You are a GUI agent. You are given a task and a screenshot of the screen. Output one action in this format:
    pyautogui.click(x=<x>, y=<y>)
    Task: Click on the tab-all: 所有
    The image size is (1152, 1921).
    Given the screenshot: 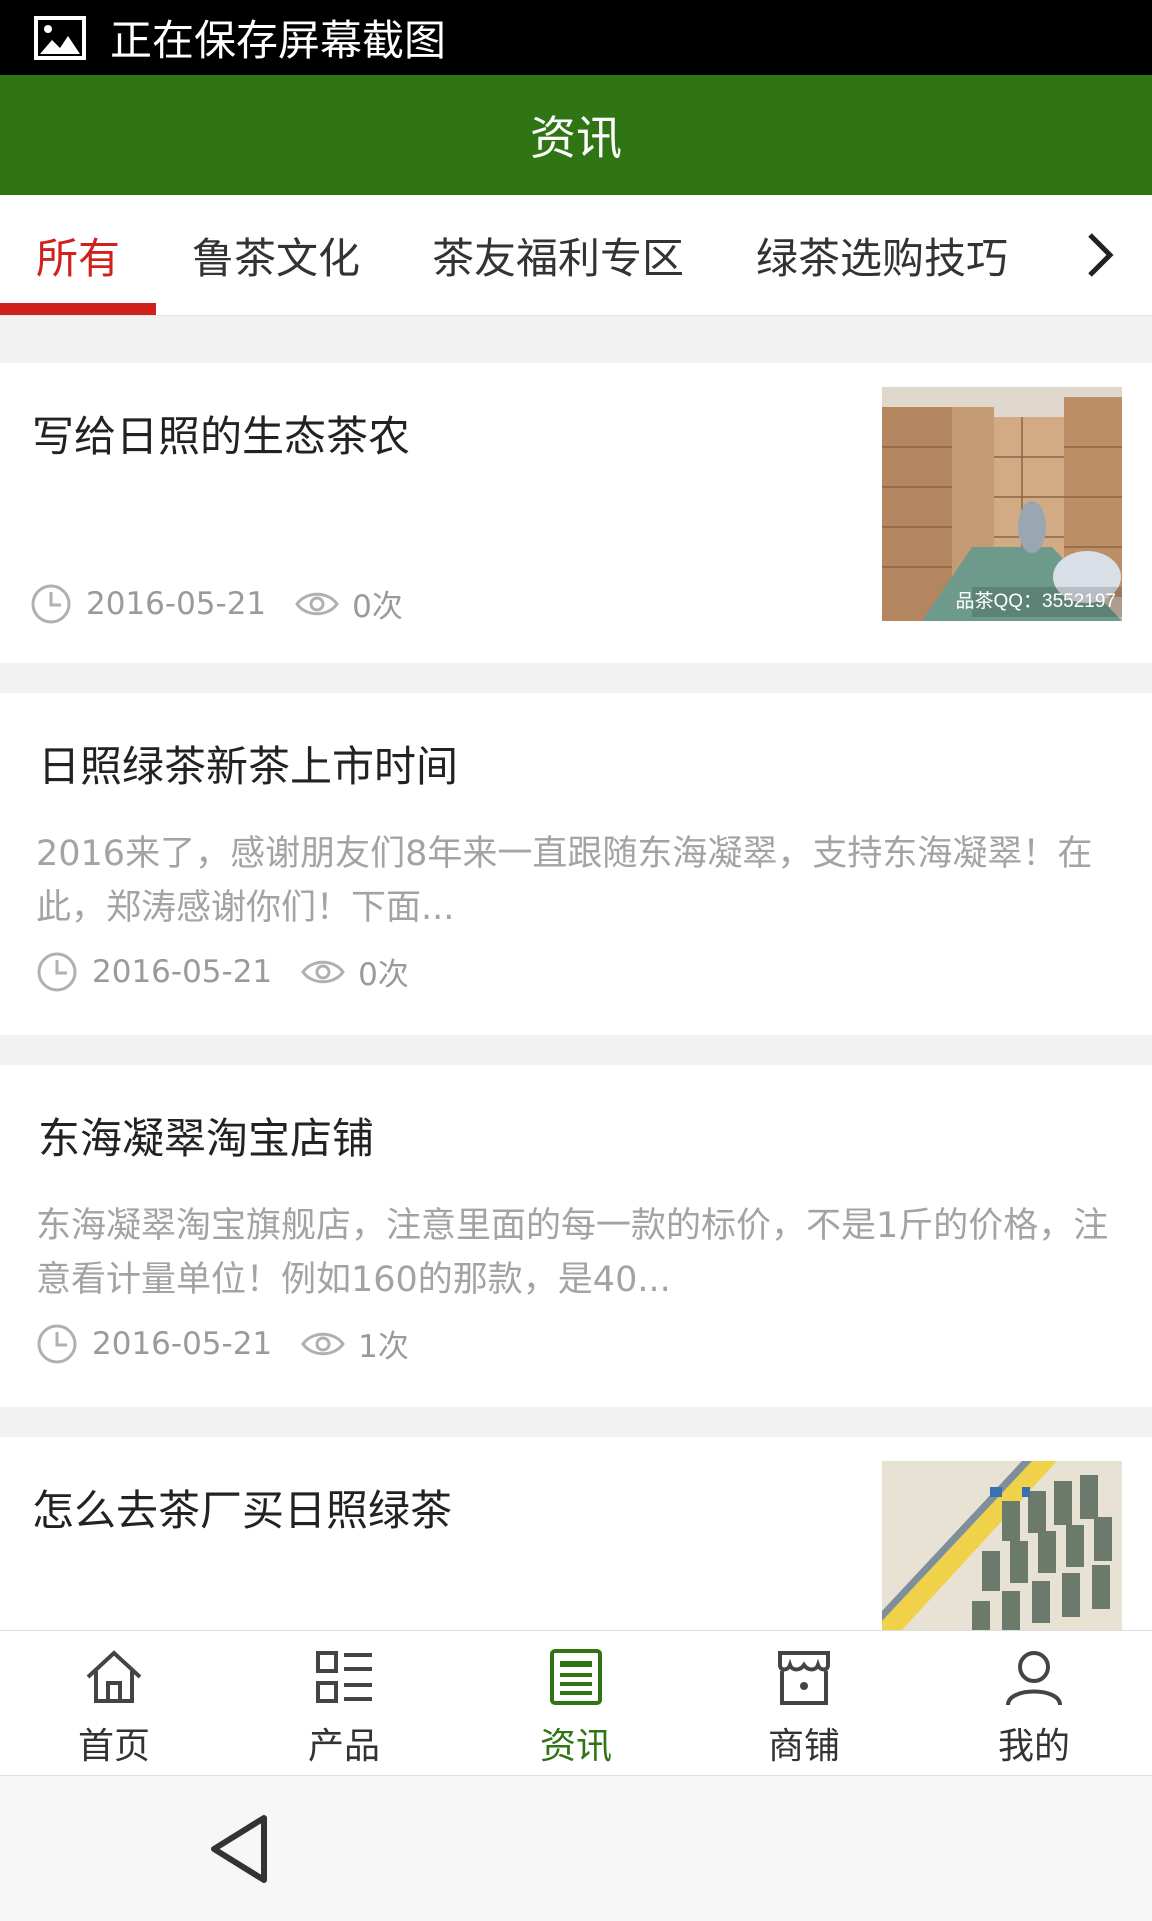 What is the action you would take?
    pyautogui.click(x=78, y=255)
    